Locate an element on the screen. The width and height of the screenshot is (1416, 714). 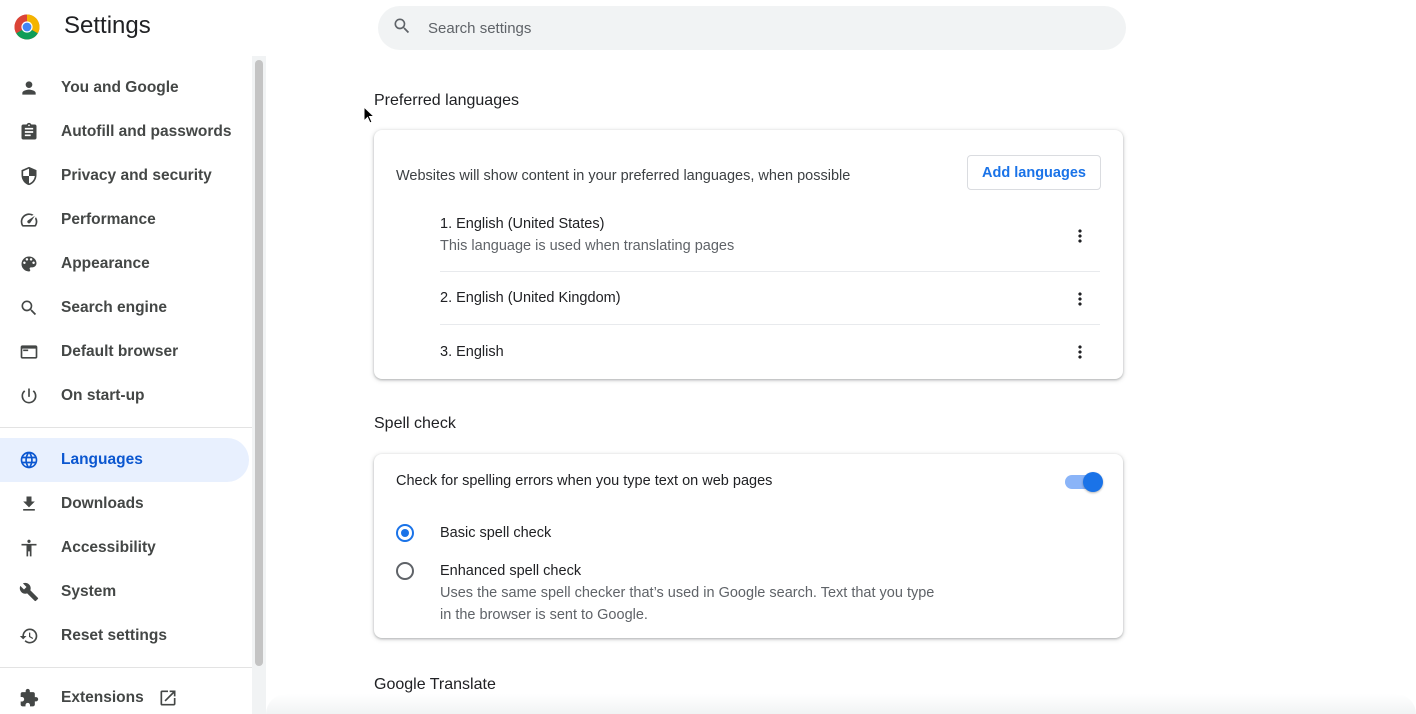
enhanced-spell-check-label: Enhanced spell check is located at coordinates (511, 571).